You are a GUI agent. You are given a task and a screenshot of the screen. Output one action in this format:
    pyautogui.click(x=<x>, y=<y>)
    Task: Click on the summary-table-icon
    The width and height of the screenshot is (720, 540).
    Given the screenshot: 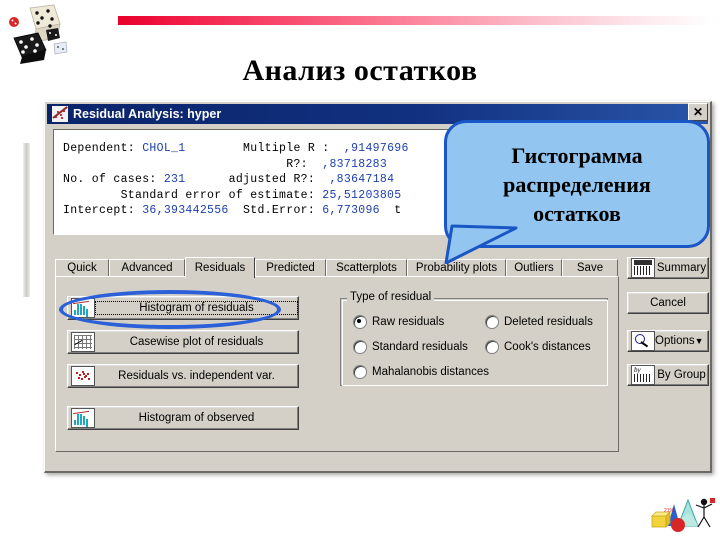 What is the action you would take?
    pyautogui.click(x=643, y=268)
    